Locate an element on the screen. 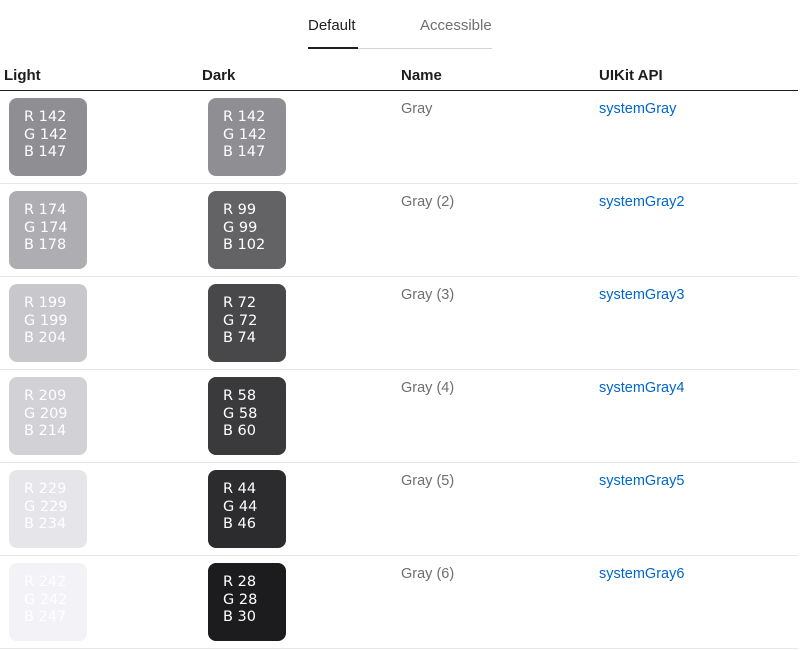 This screenshot has width=800, height=650. light-color-swatch: R 229 G 229 B 234 is located at coordinates (48, 509).